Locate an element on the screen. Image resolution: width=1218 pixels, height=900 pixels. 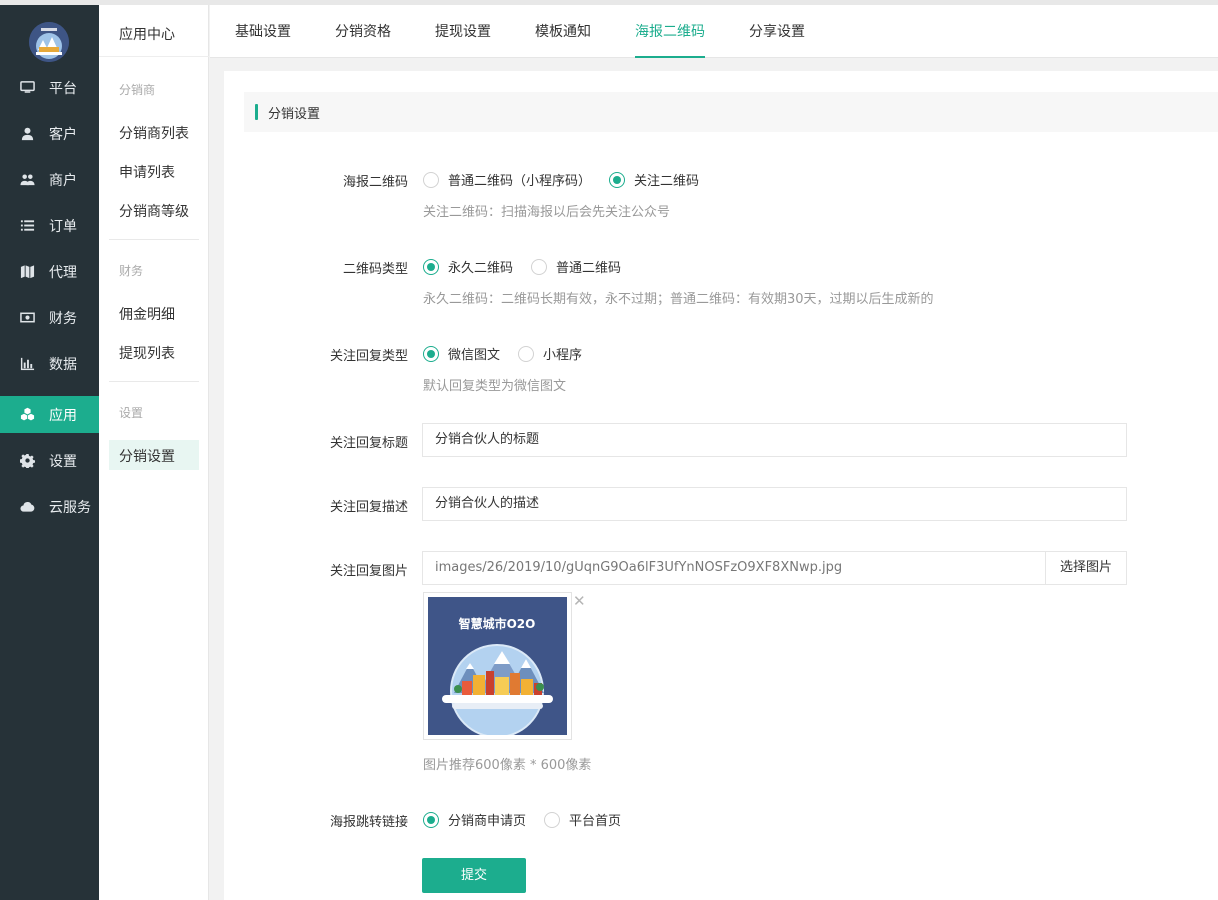
jump-link-radio-group: 分销商申请页 平台首页 is located at coordinates (531, 819).